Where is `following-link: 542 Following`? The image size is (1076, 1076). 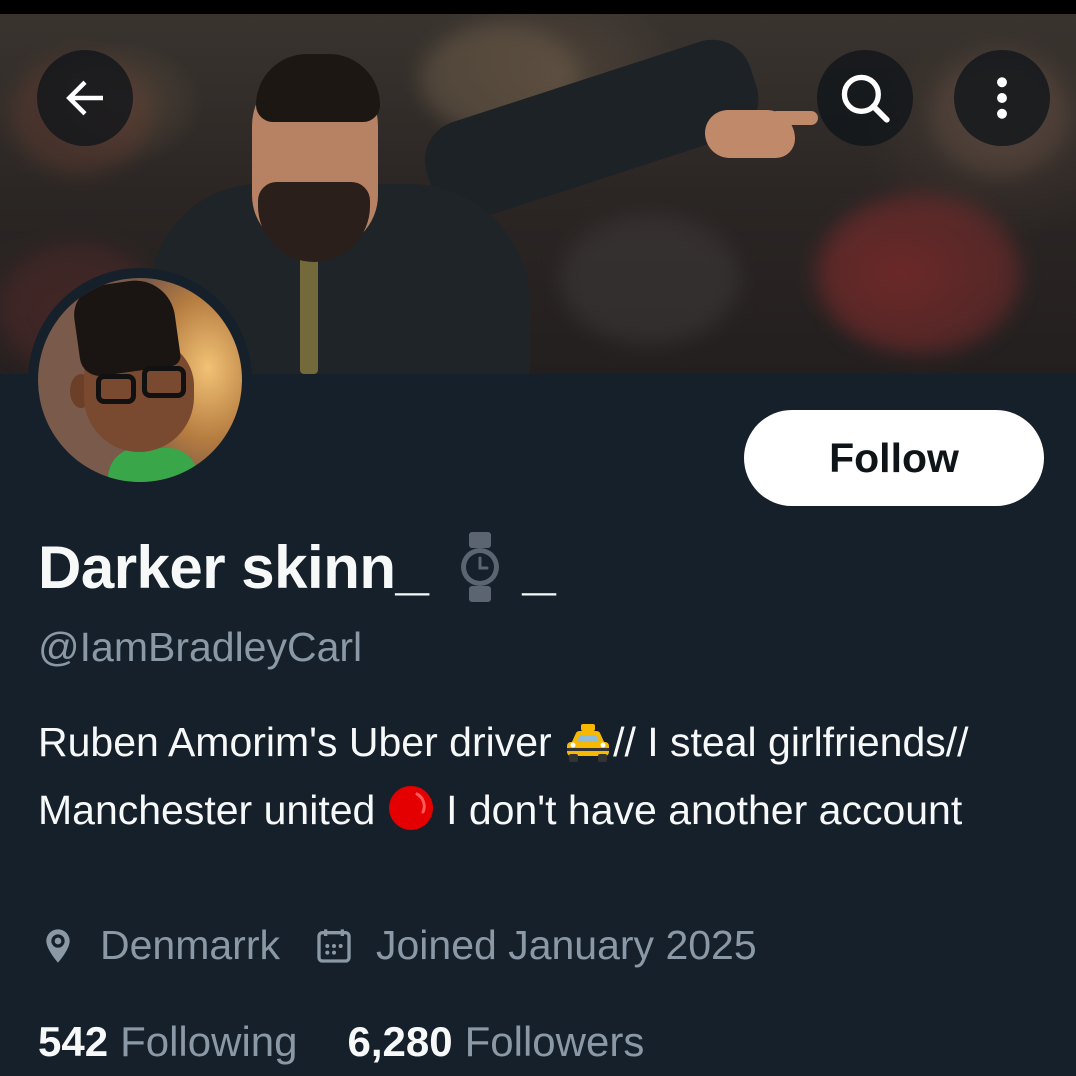
following-link: 542 Following is located at coordinates (168, 1042).